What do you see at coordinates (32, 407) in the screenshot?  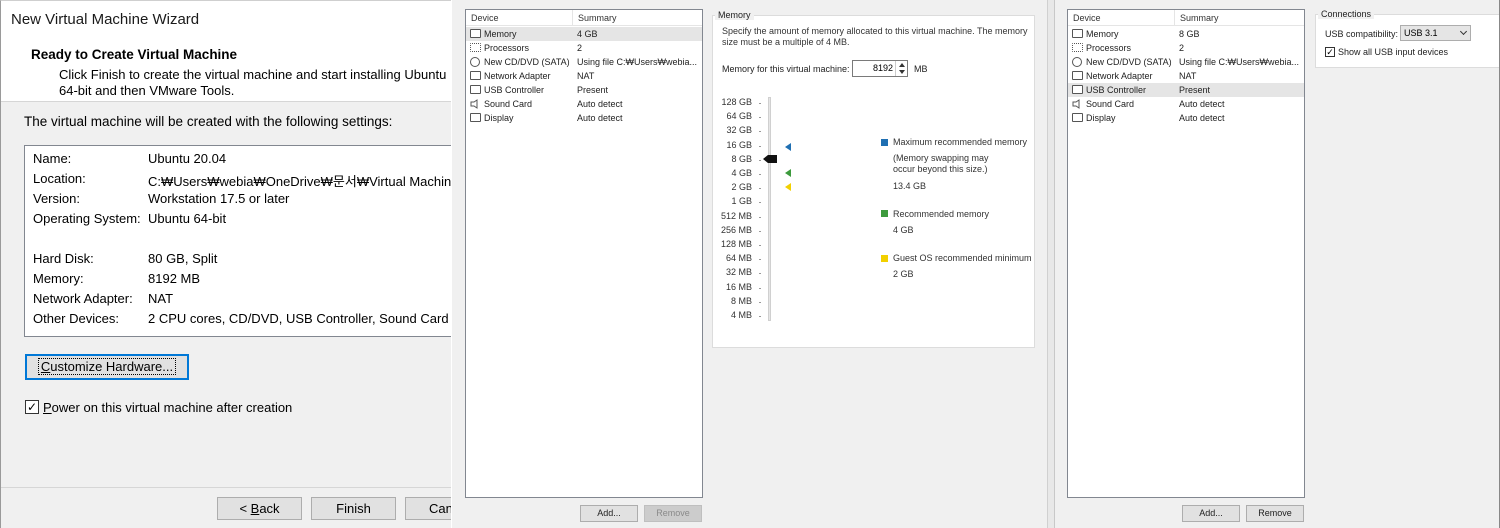 I see `power-on-checkbox: ✓` at bounding box center [32, 407].